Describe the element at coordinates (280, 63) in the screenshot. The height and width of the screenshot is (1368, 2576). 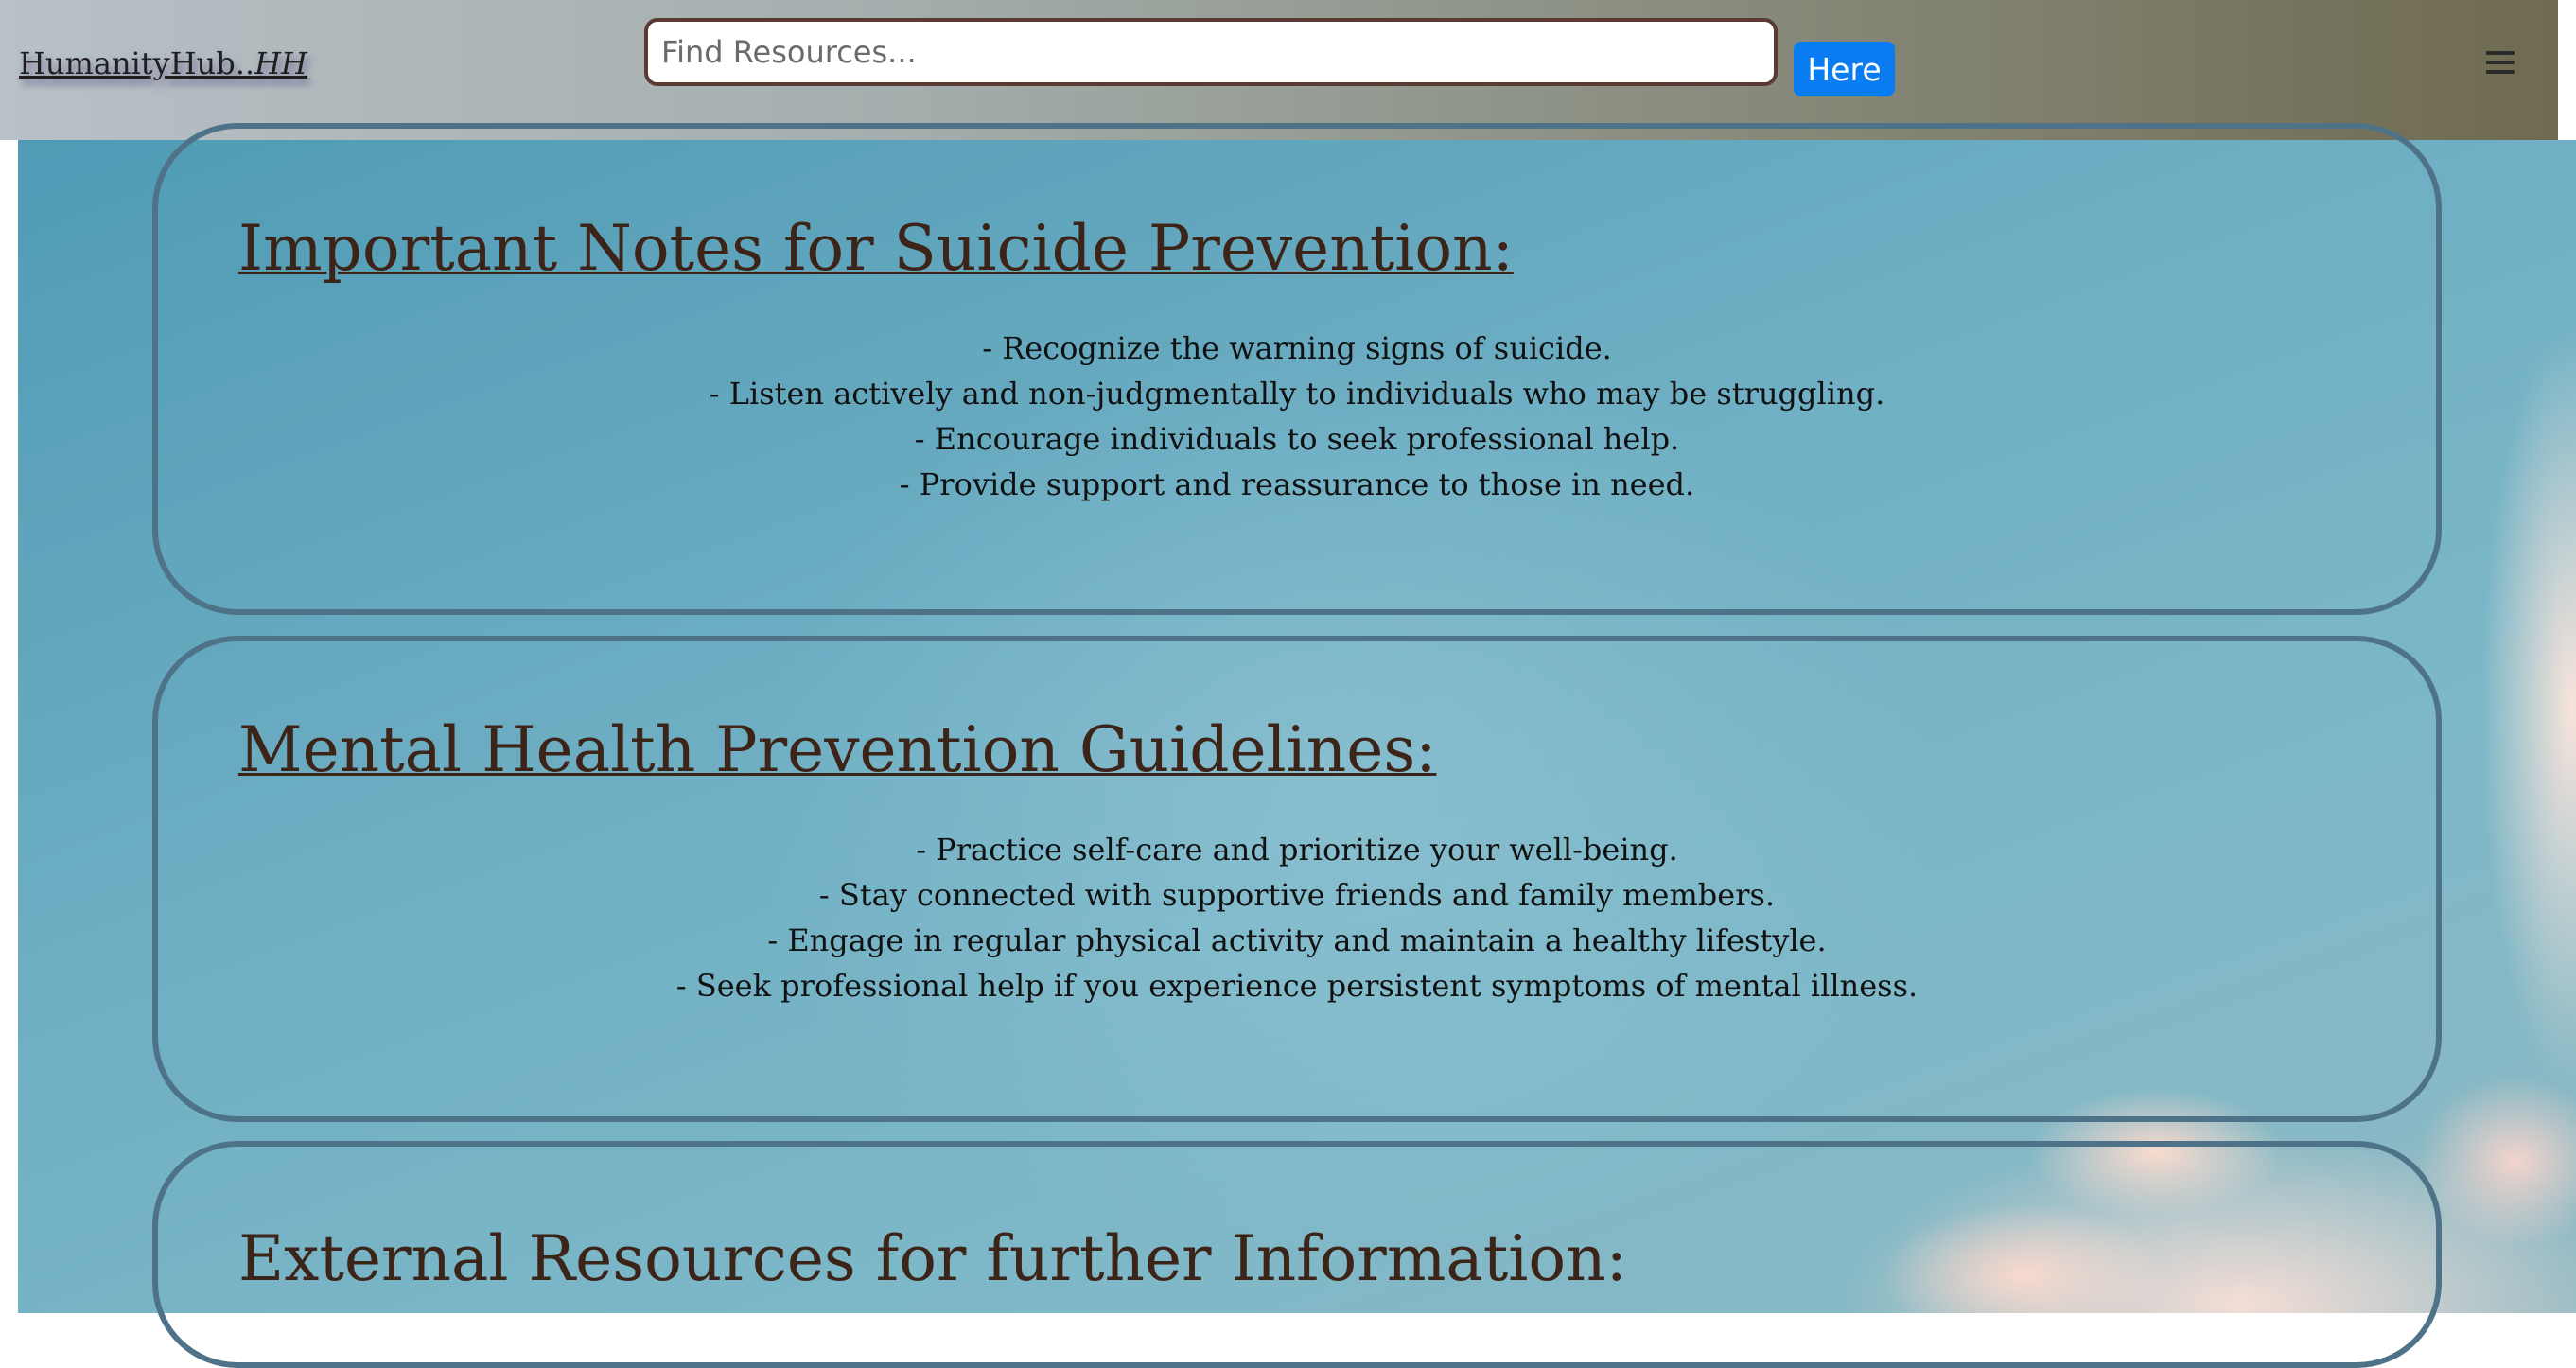
I see `brand-suffix: HH` at that location.